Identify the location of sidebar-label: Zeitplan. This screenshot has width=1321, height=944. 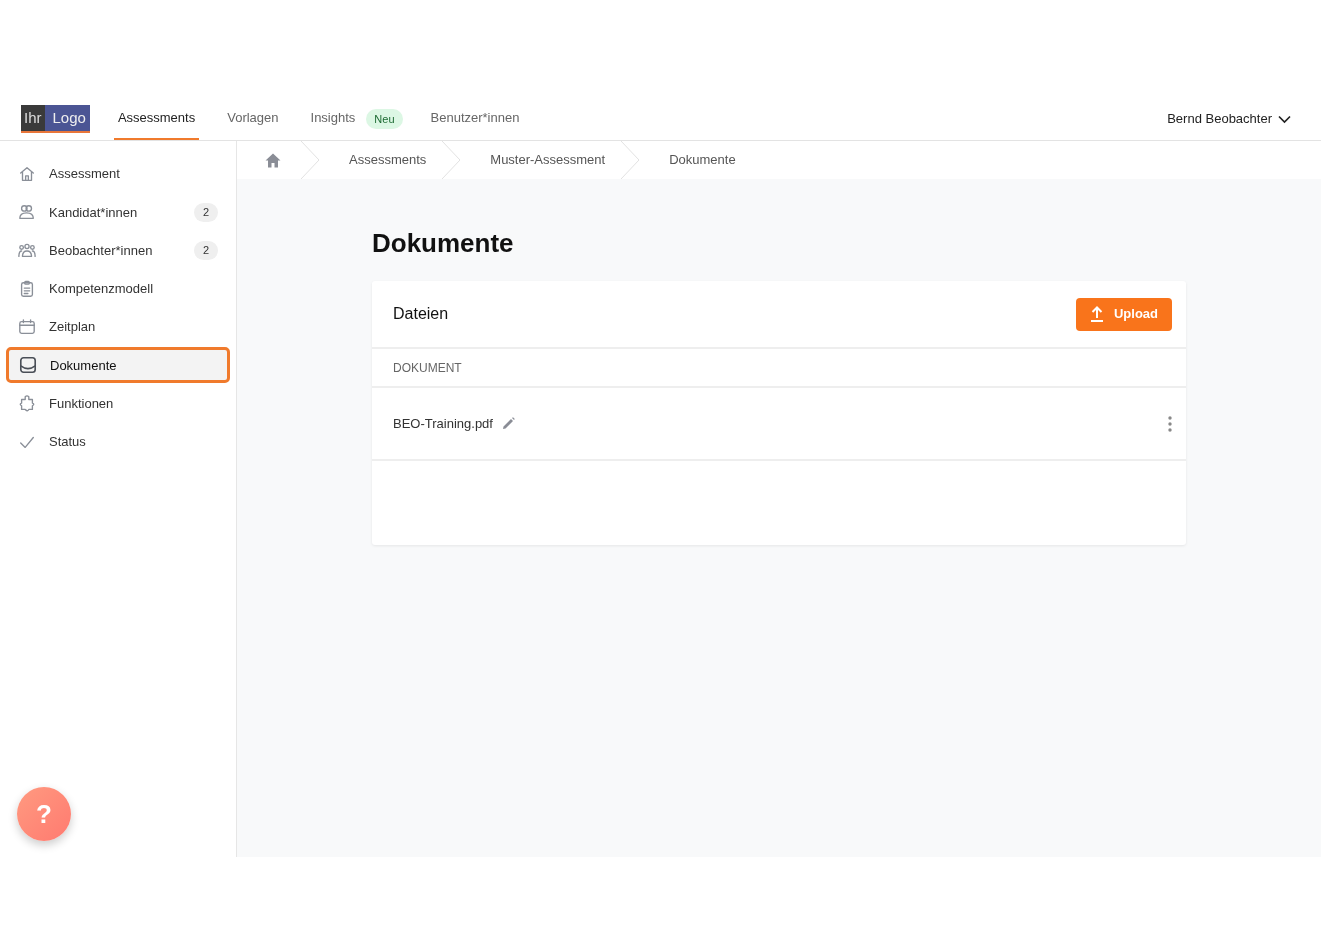
(72, 327).